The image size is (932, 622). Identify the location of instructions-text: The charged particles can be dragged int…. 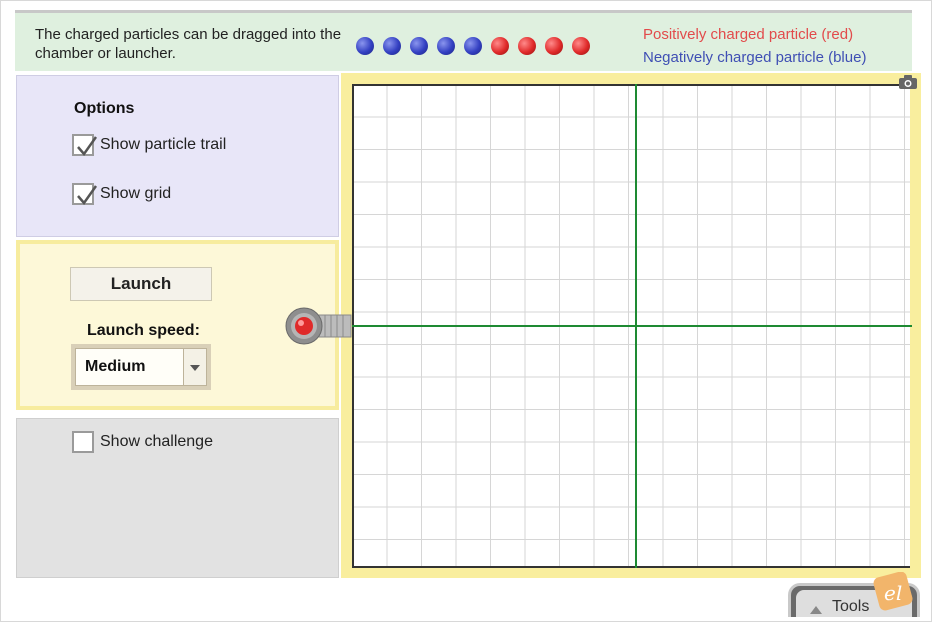
(188, 44).